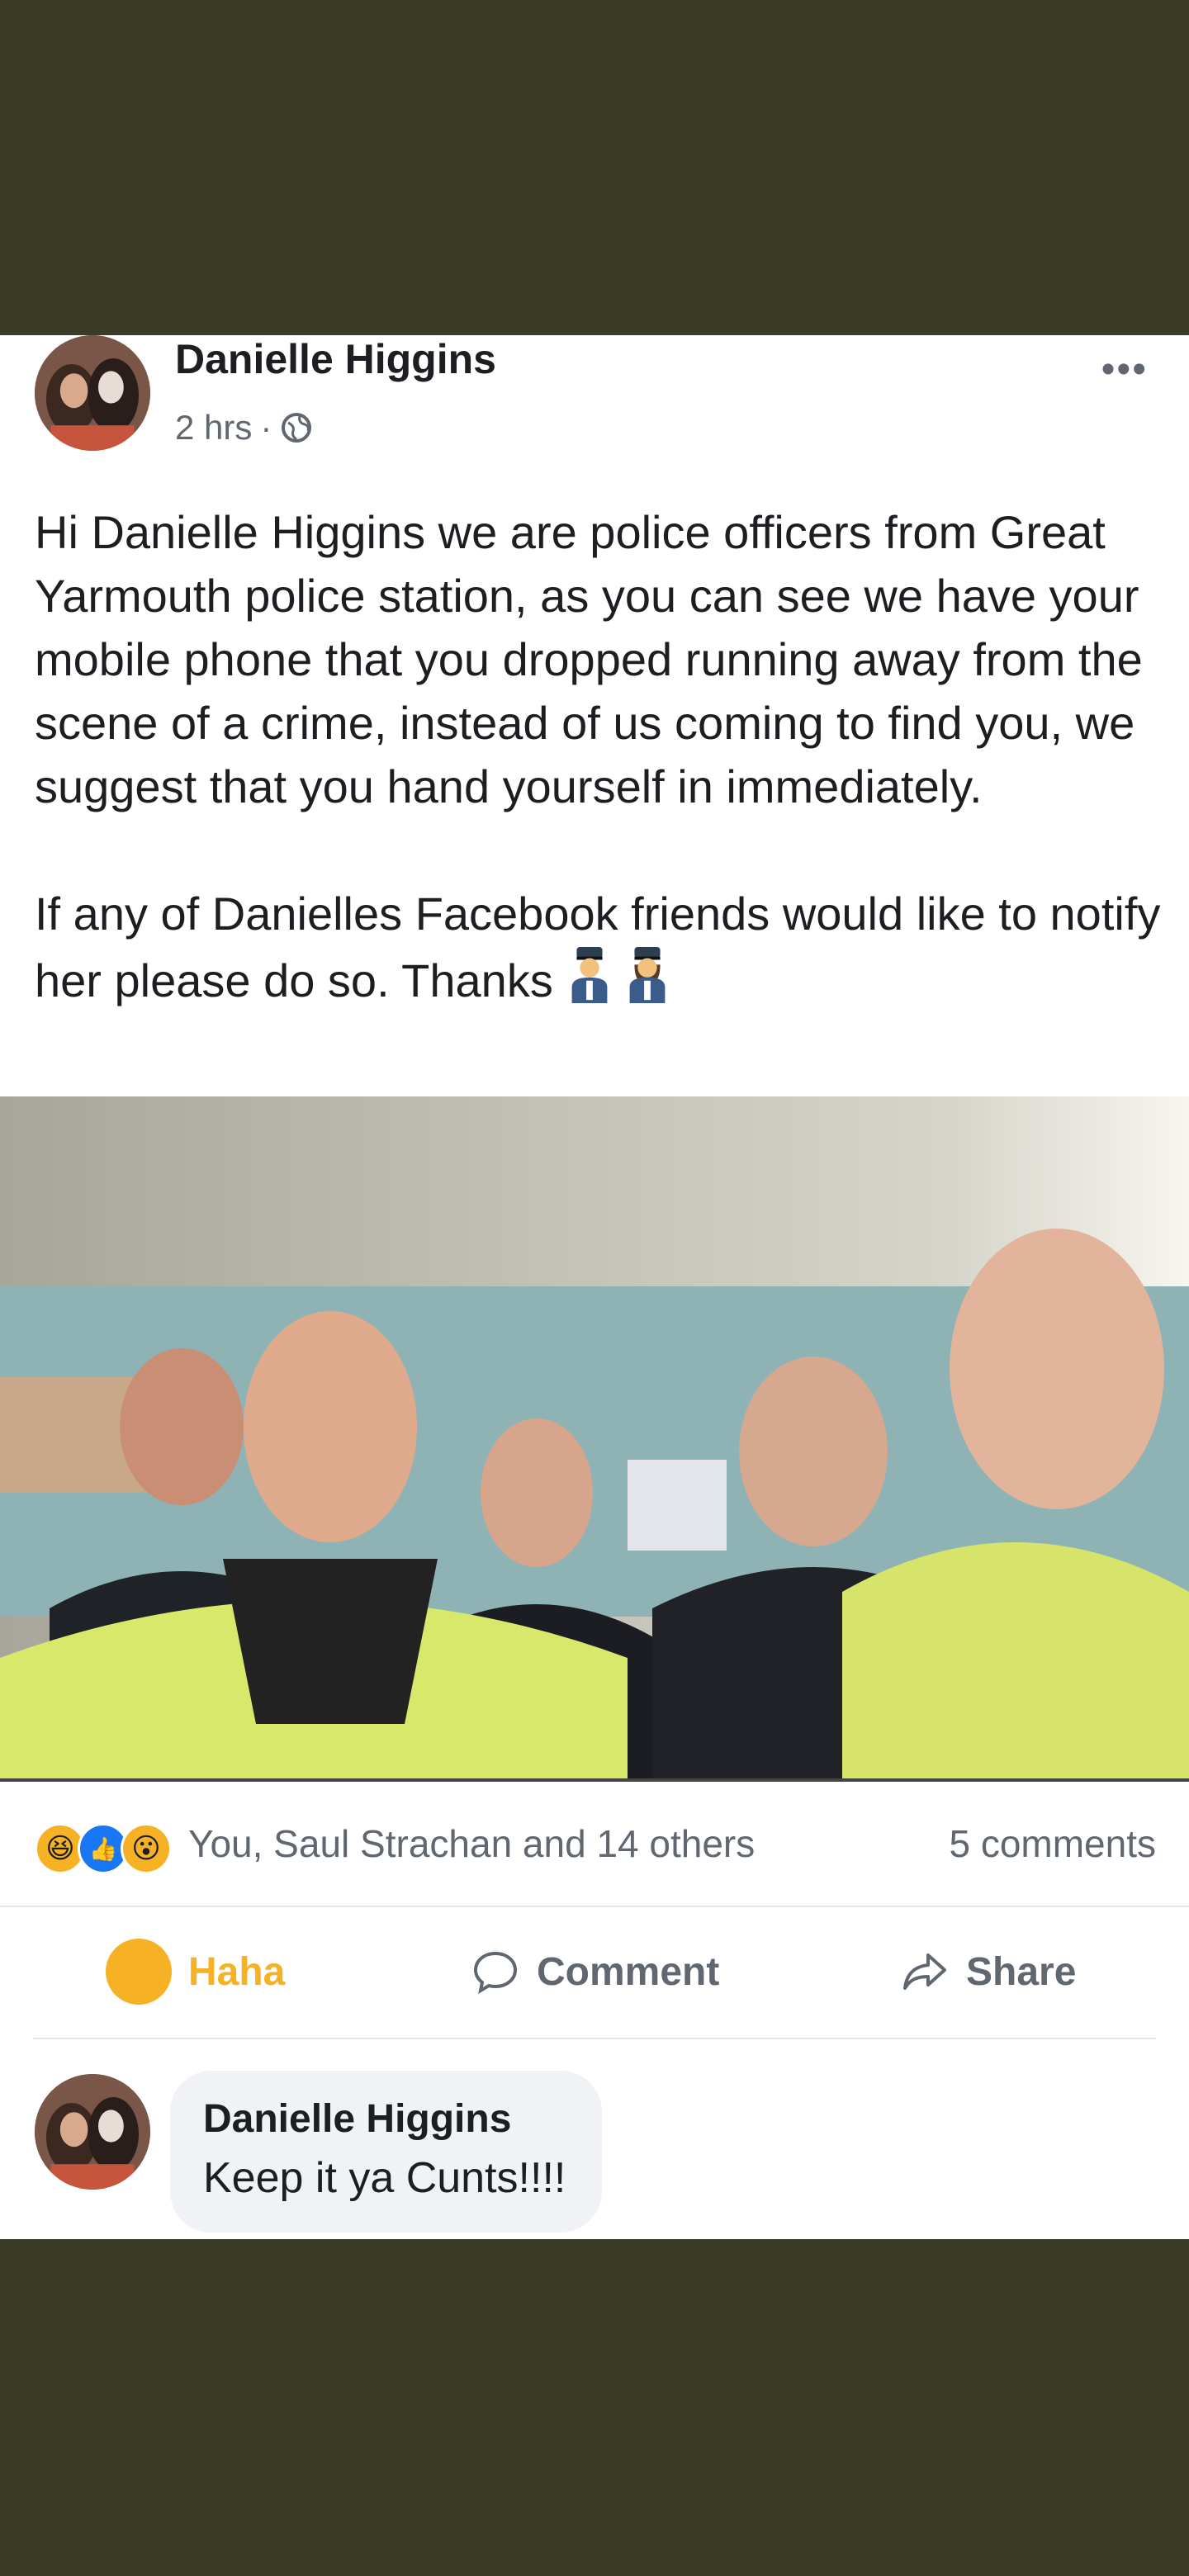 The height and width of the screenshot is (2576, 1189). Describe the element at coordinates (213, 427) in the screenshot. I see `post-time: 2 hrs` at that location.